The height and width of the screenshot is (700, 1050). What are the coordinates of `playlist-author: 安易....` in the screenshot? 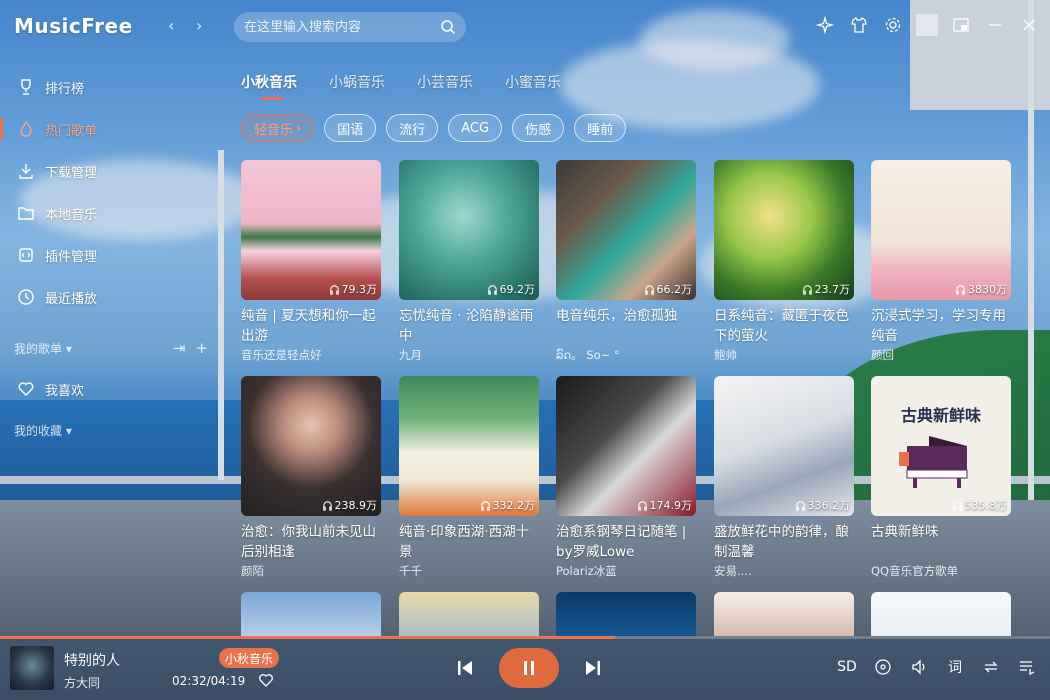 It's located at (733, 571).